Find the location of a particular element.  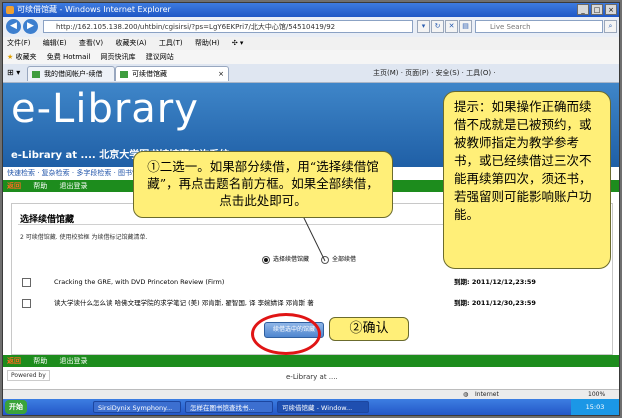

item-due: 到期: 2011/12/12,23:59 is located at coordinates (495, 282).